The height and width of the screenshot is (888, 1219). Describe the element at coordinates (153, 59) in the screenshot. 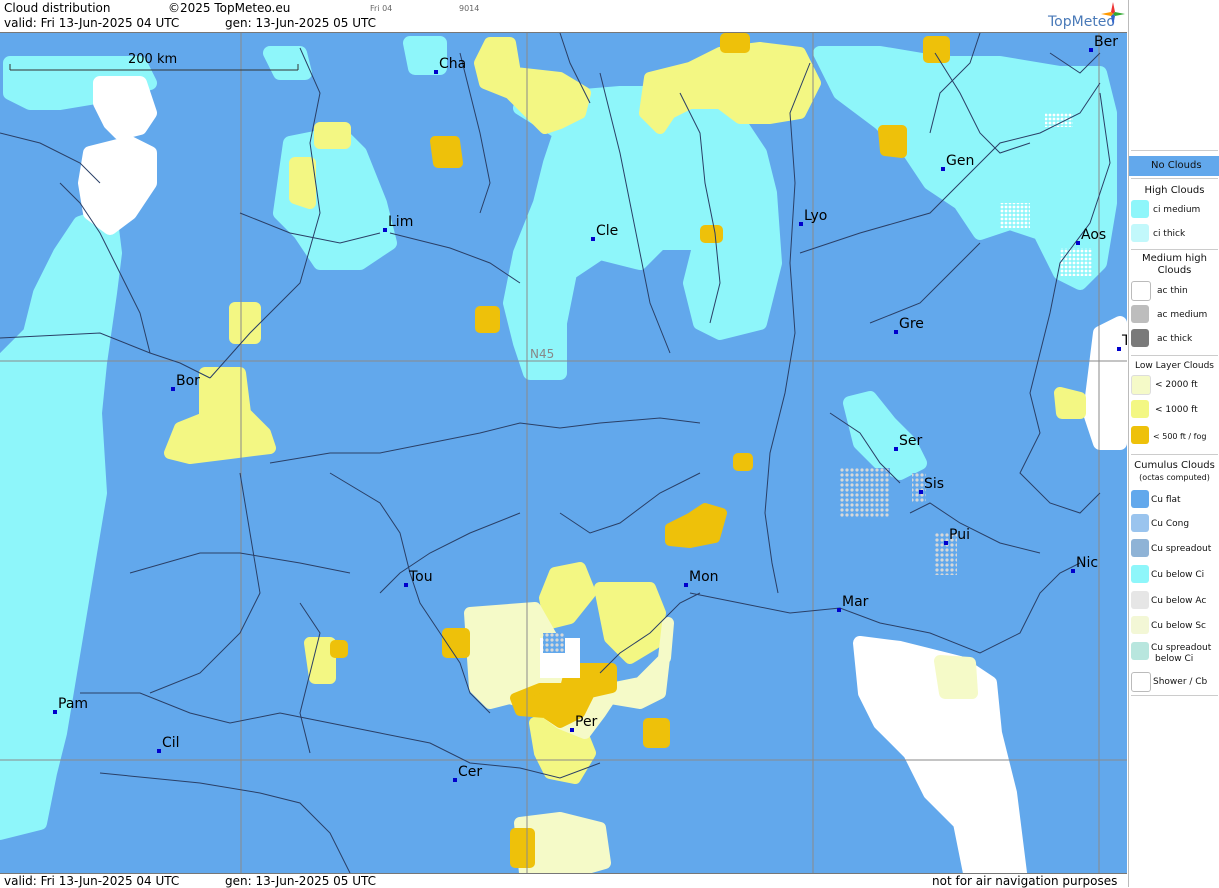

I see `scale-label: 200 km` at that location.